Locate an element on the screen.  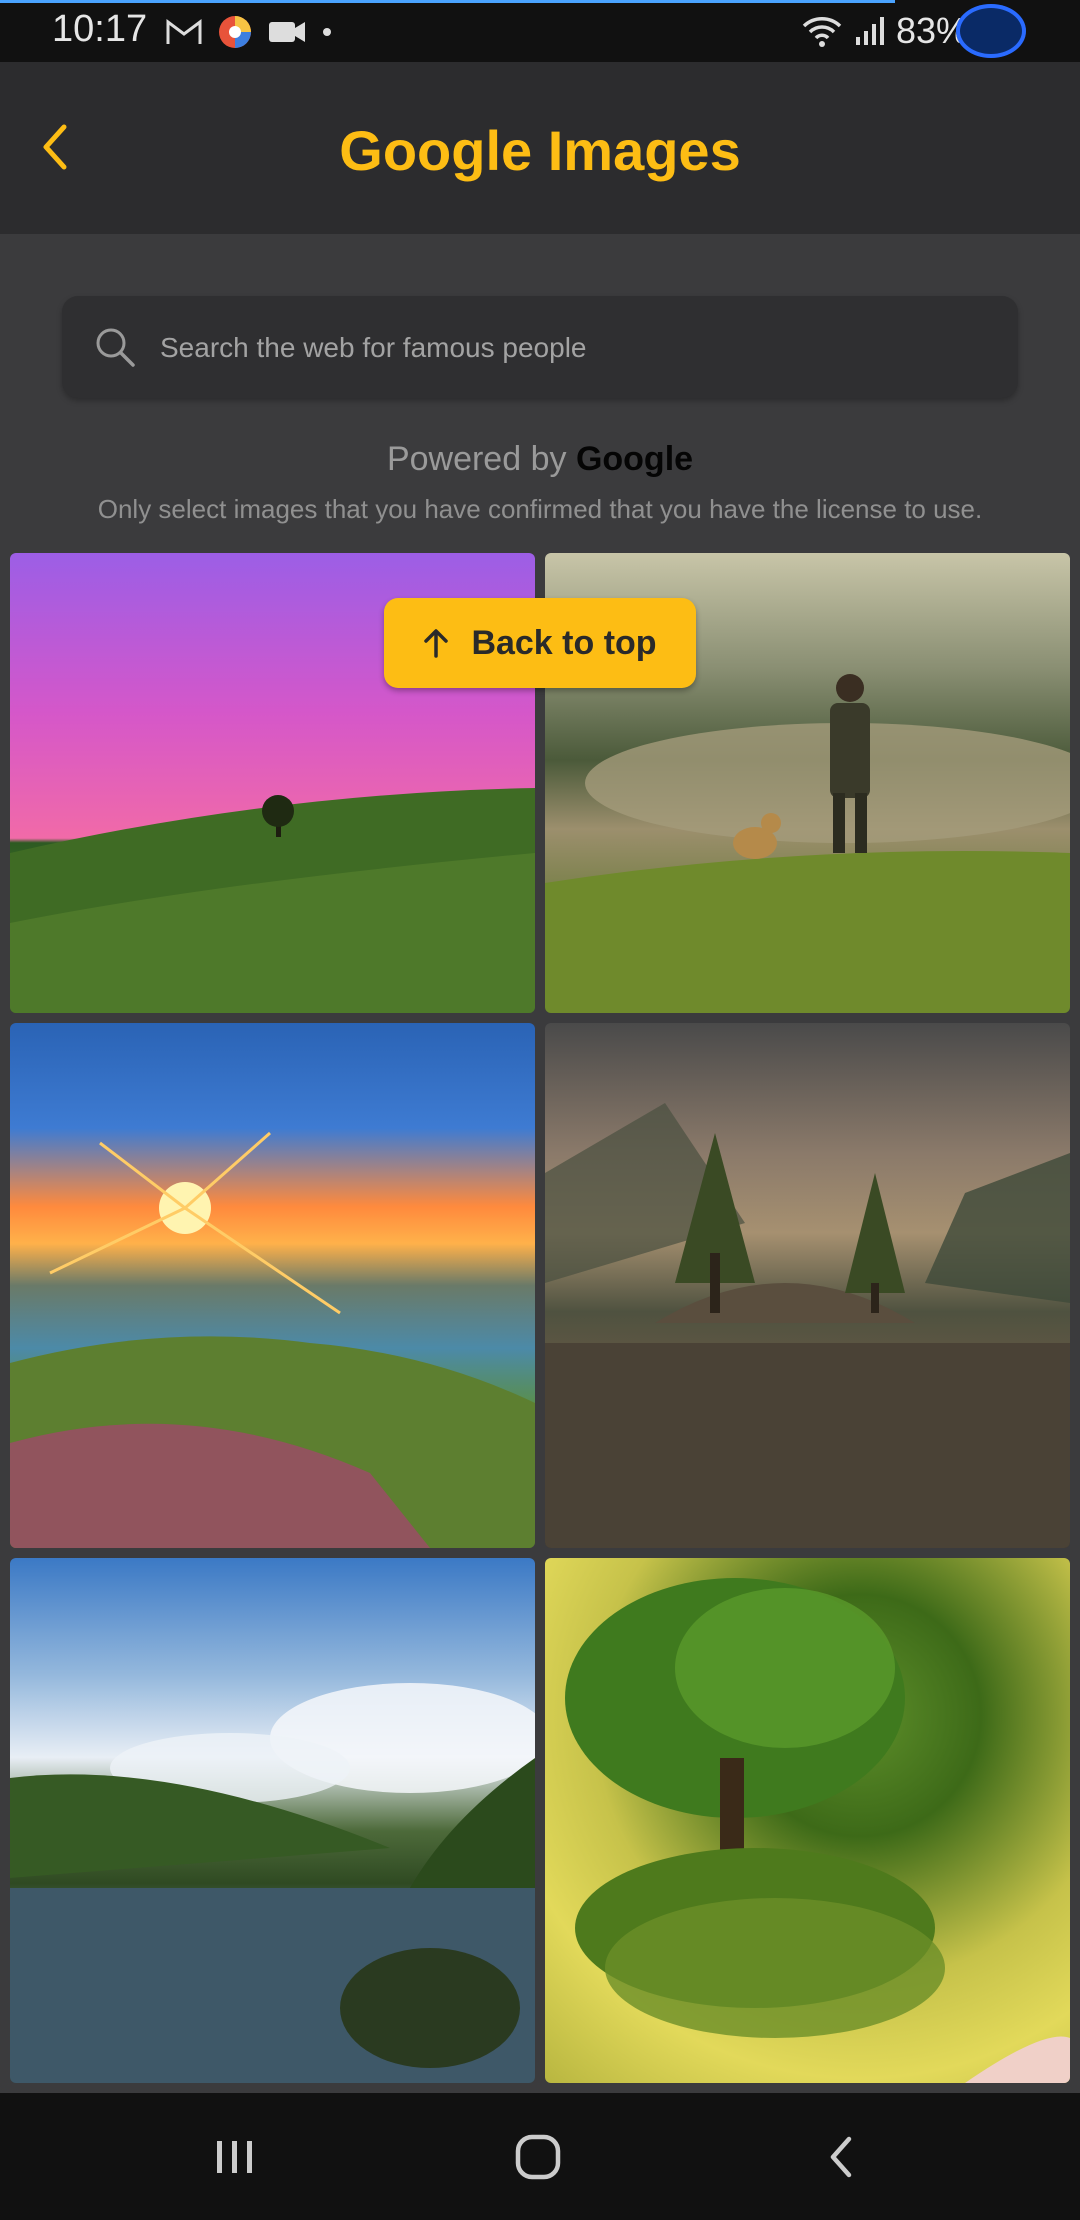
search-input is located at coordinates (575, 348).